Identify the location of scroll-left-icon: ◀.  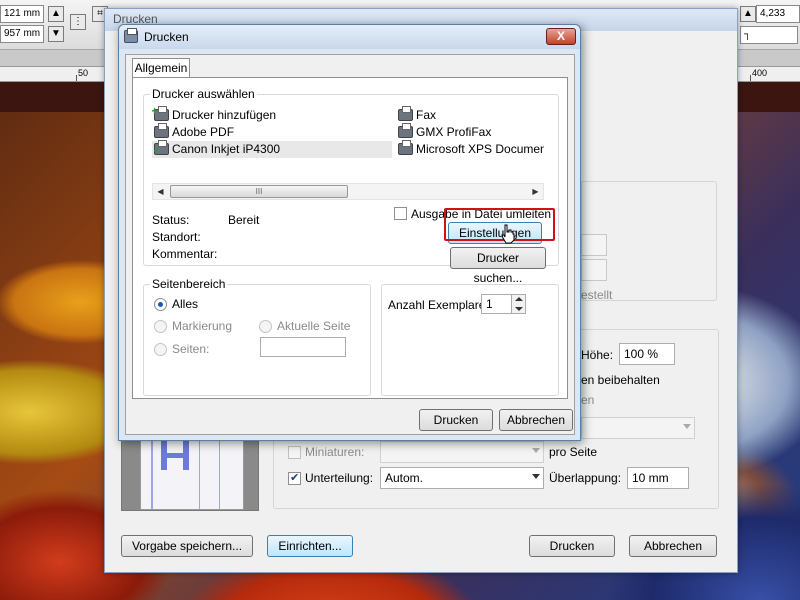
(160, 191).